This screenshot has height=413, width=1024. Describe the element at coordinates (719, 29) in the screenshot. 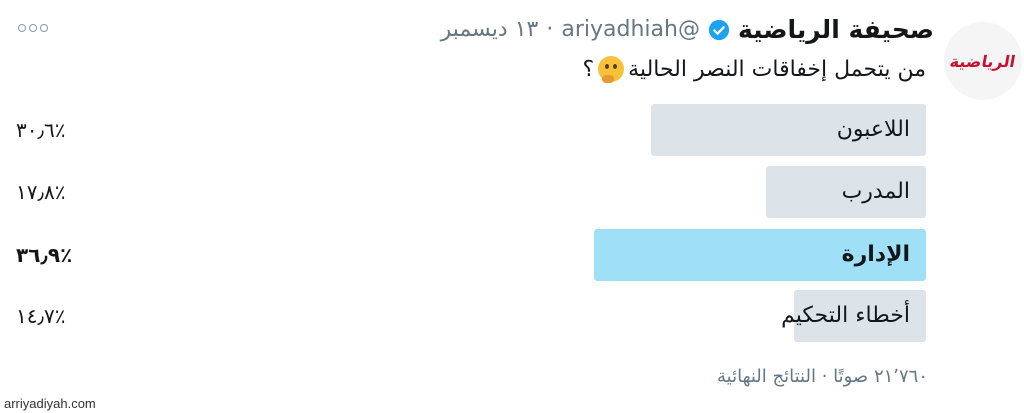

I see `verified-icon` at that location.